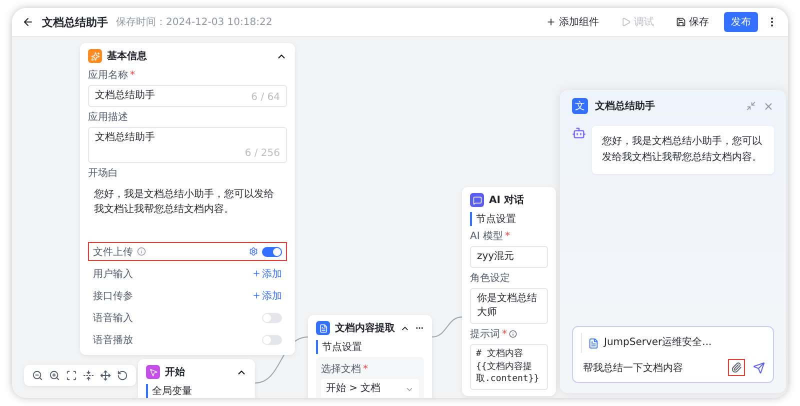  What do you see at coordinates (105, 375) in the screenshot?
I see `move-icon` at bounding box center [105, 375].